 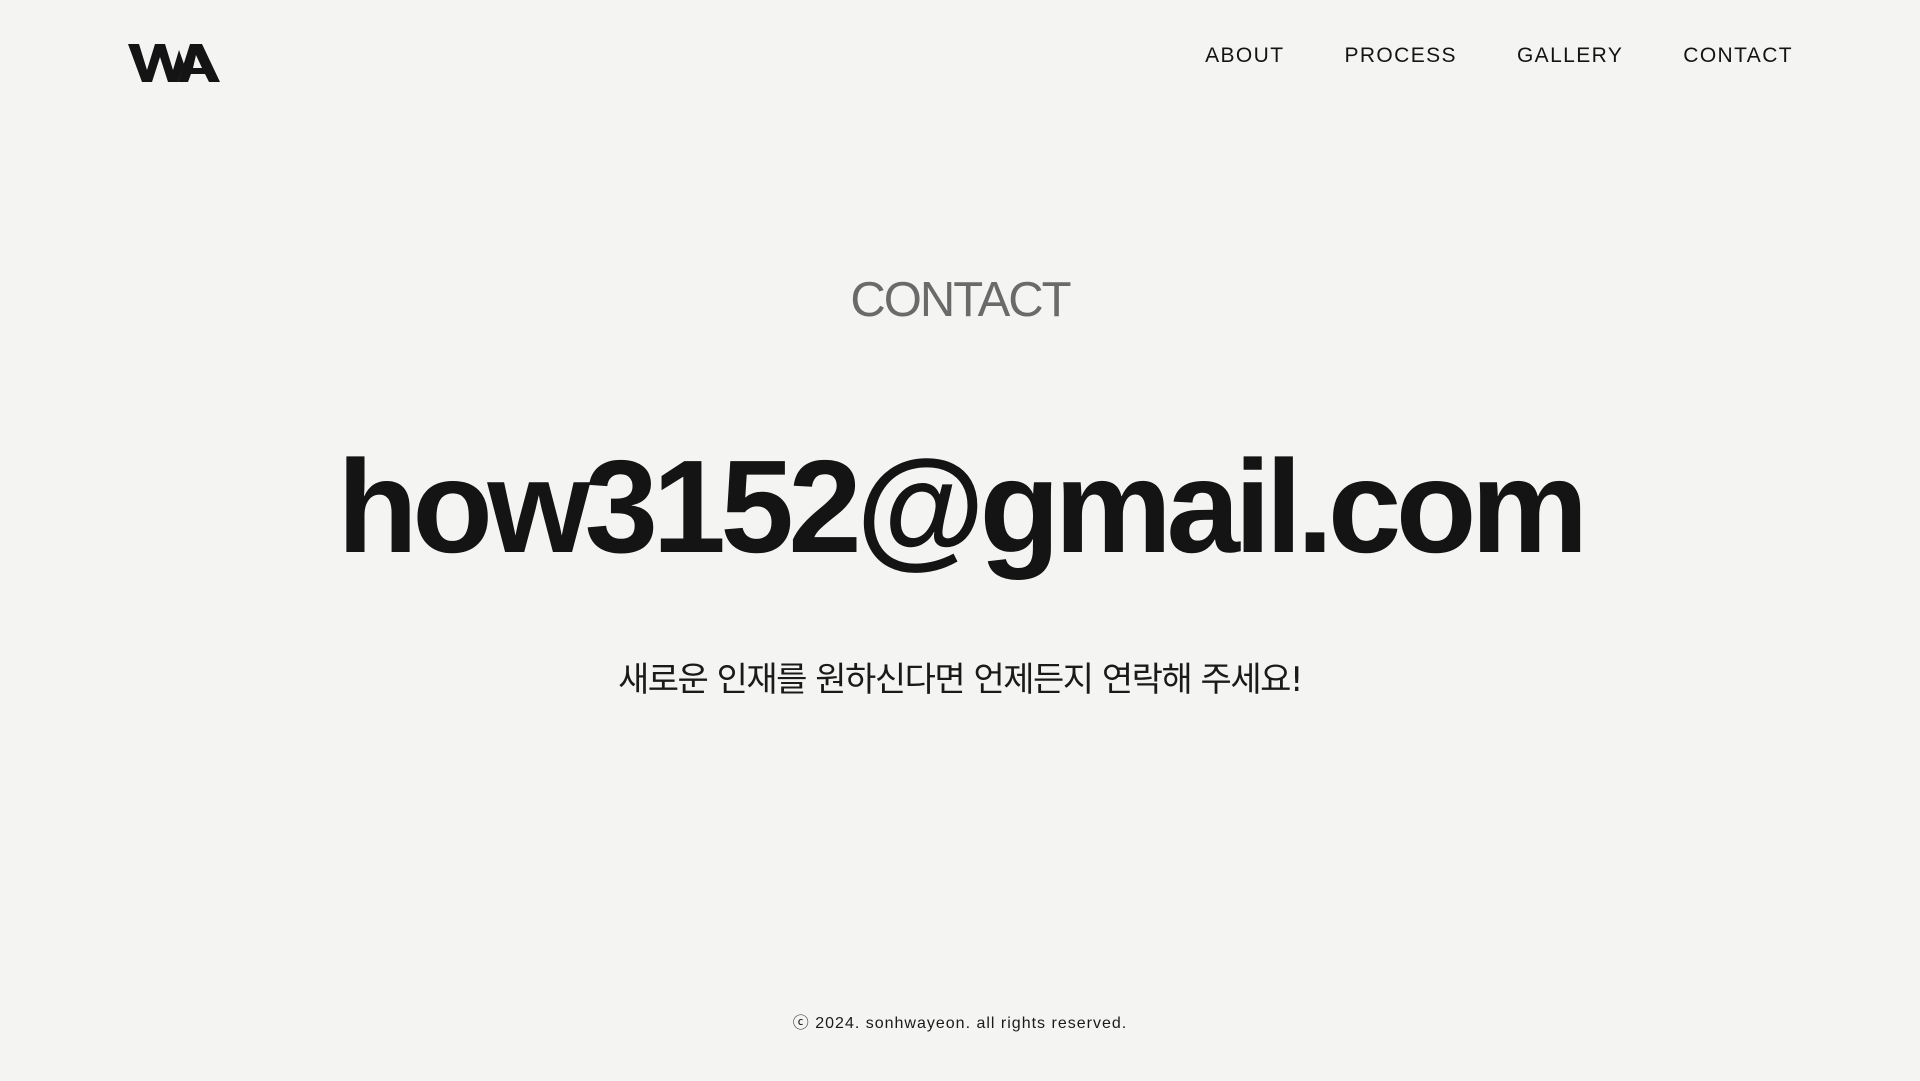 I want to click on section-title: CONTACT, so click(x=960, y=300).